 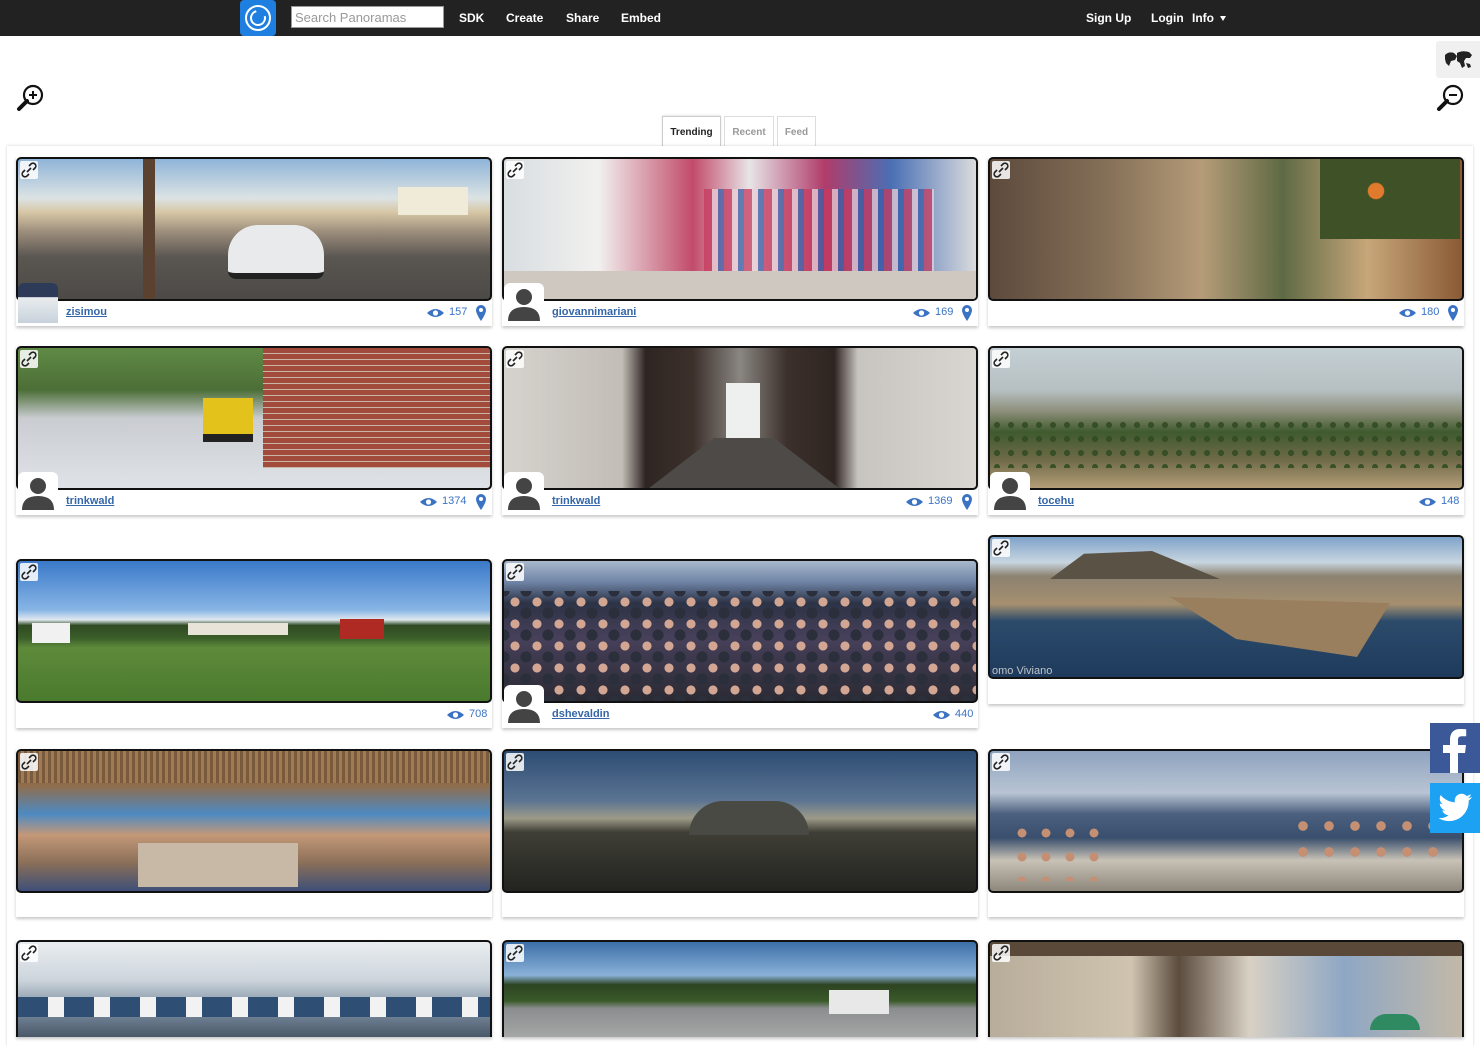 What do you see at coordinates (582, 18) in the screenshot?
I see `nav-share: Share` at bounding box center [582, 18].